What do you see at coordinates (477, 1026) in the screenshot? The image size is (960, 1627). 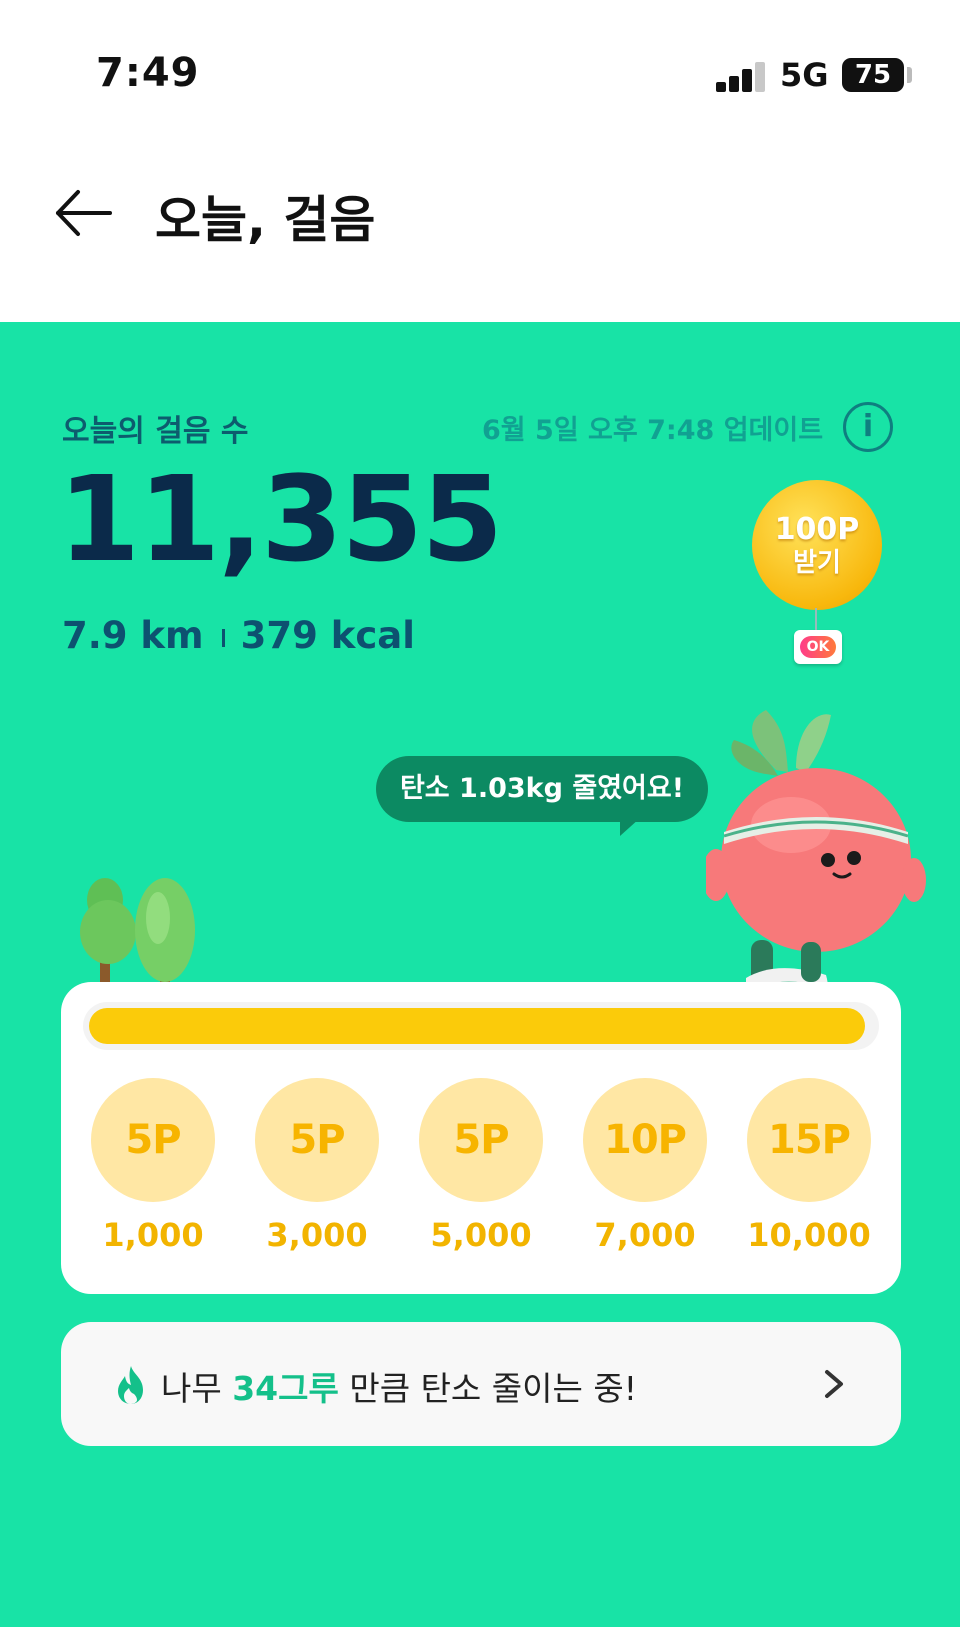 I see `progress-fill` at bounding box center [477, 1026].